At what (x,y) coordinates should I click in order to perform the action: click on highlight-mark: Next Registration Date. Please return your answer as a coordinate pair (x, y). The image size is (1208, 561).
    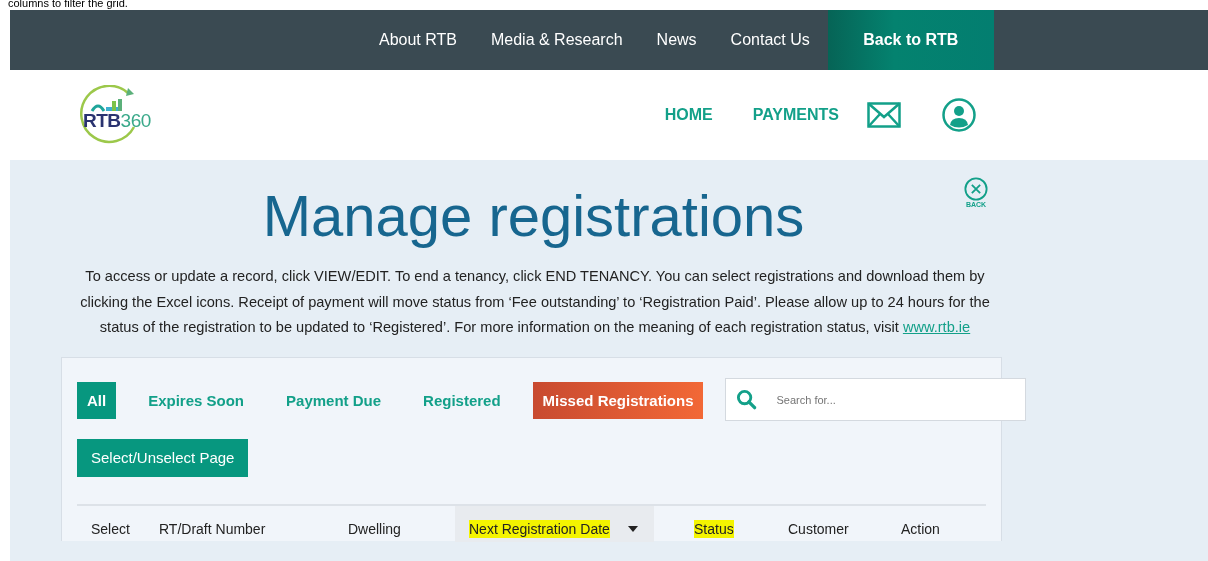
    Looking at the image, I should click on (539, 528).